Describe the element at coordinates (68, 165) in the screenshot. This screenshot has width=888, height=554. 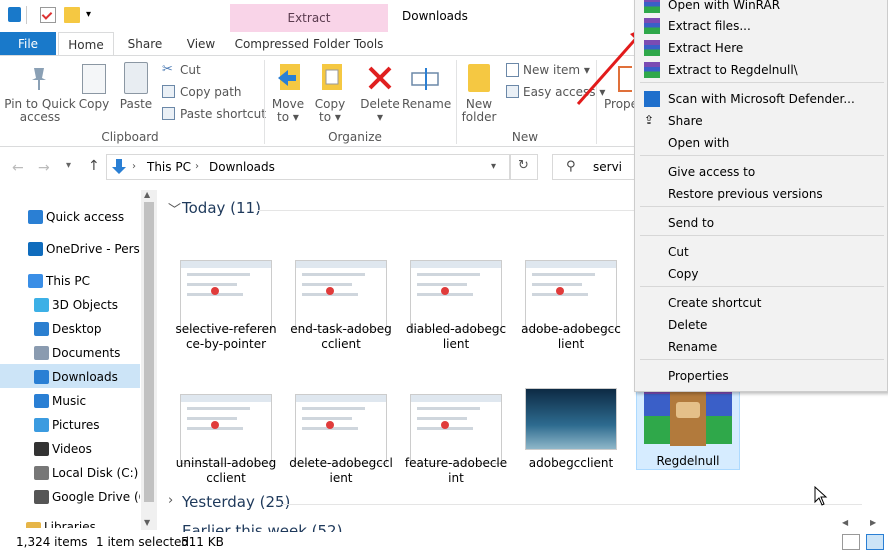
I see `recent-chevron-icon: ▾` at that location.